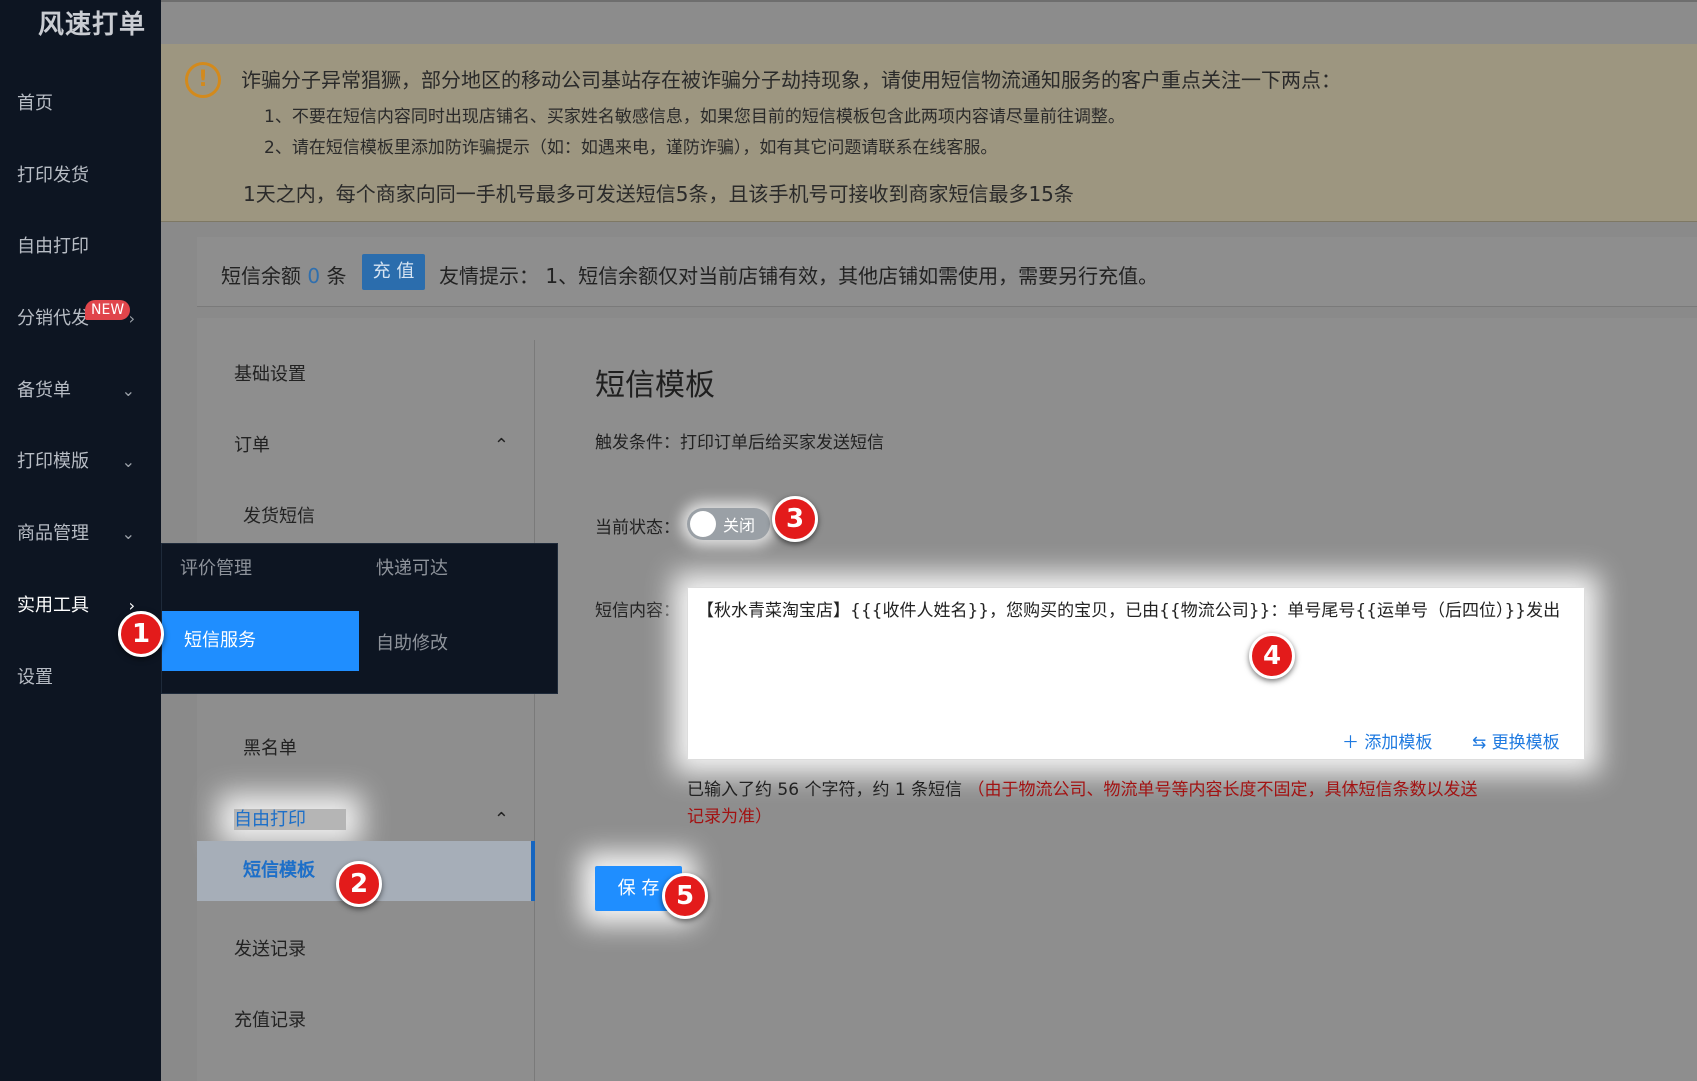 The width and height of the screenshot is (1697, 1081). Describe the element at coordinates (929, 22) in the screenshot. I see `top-bar` at that location.